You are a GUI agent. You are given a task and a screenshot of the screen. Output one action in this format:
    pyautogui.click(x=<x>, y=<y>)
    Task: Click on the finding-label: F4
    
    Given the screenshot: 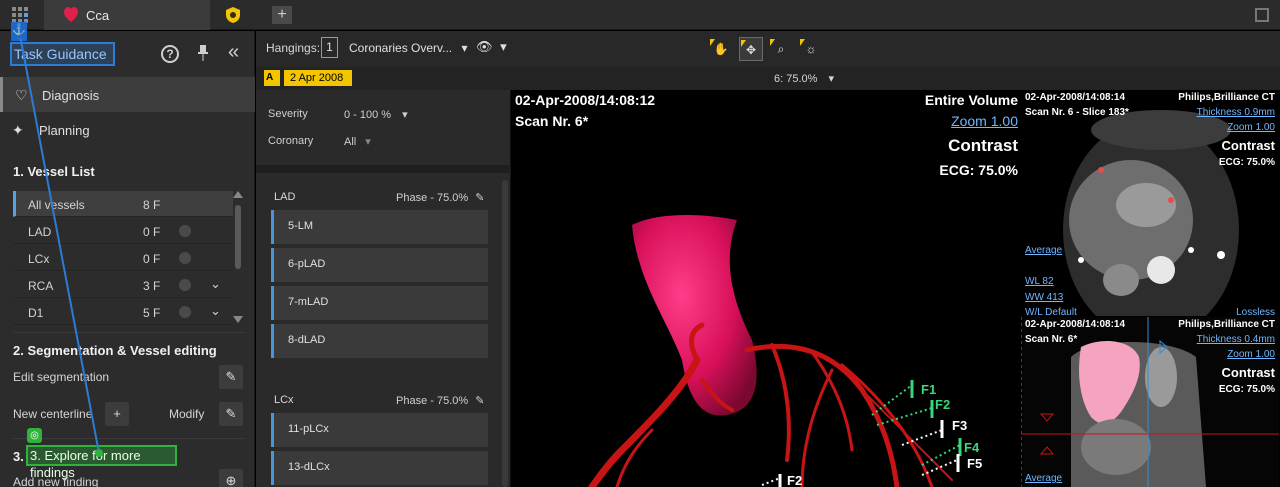 What is the action you would take?
    pyautogui.click(x=971, y=447)
    